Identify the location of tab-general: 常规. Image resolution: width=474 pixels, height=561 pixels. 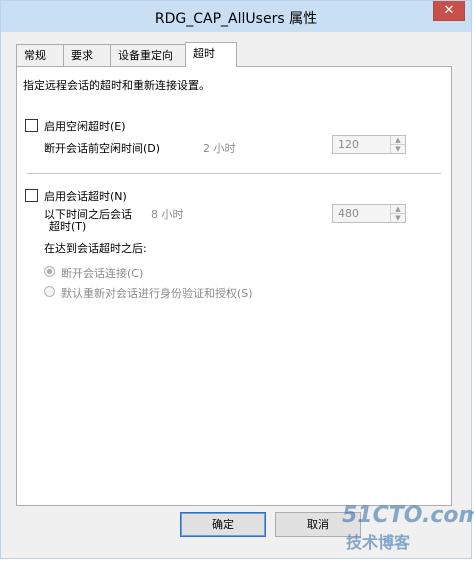
(40, 55).